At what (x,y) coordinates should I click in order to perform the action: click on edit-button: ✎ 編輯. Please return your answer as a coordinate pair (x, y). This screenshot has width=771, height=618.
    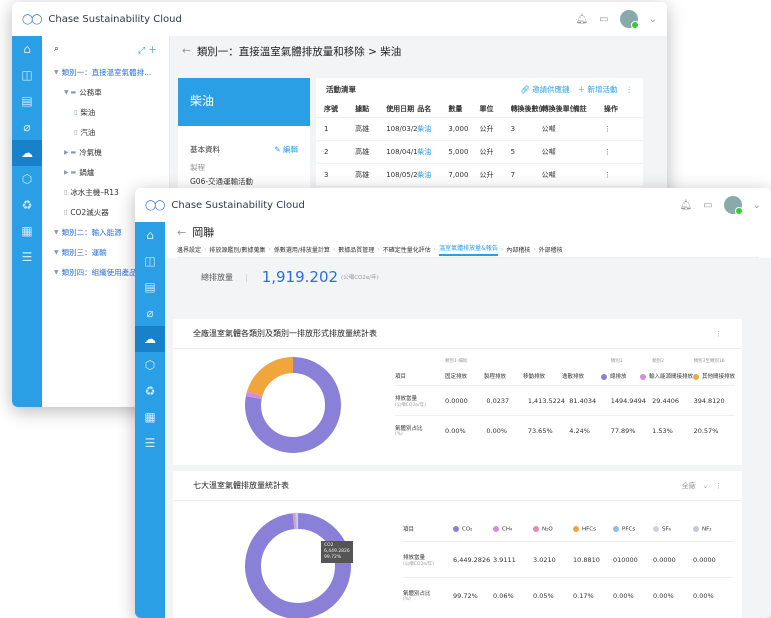
    Looking at the image, I should click on (286, 149).